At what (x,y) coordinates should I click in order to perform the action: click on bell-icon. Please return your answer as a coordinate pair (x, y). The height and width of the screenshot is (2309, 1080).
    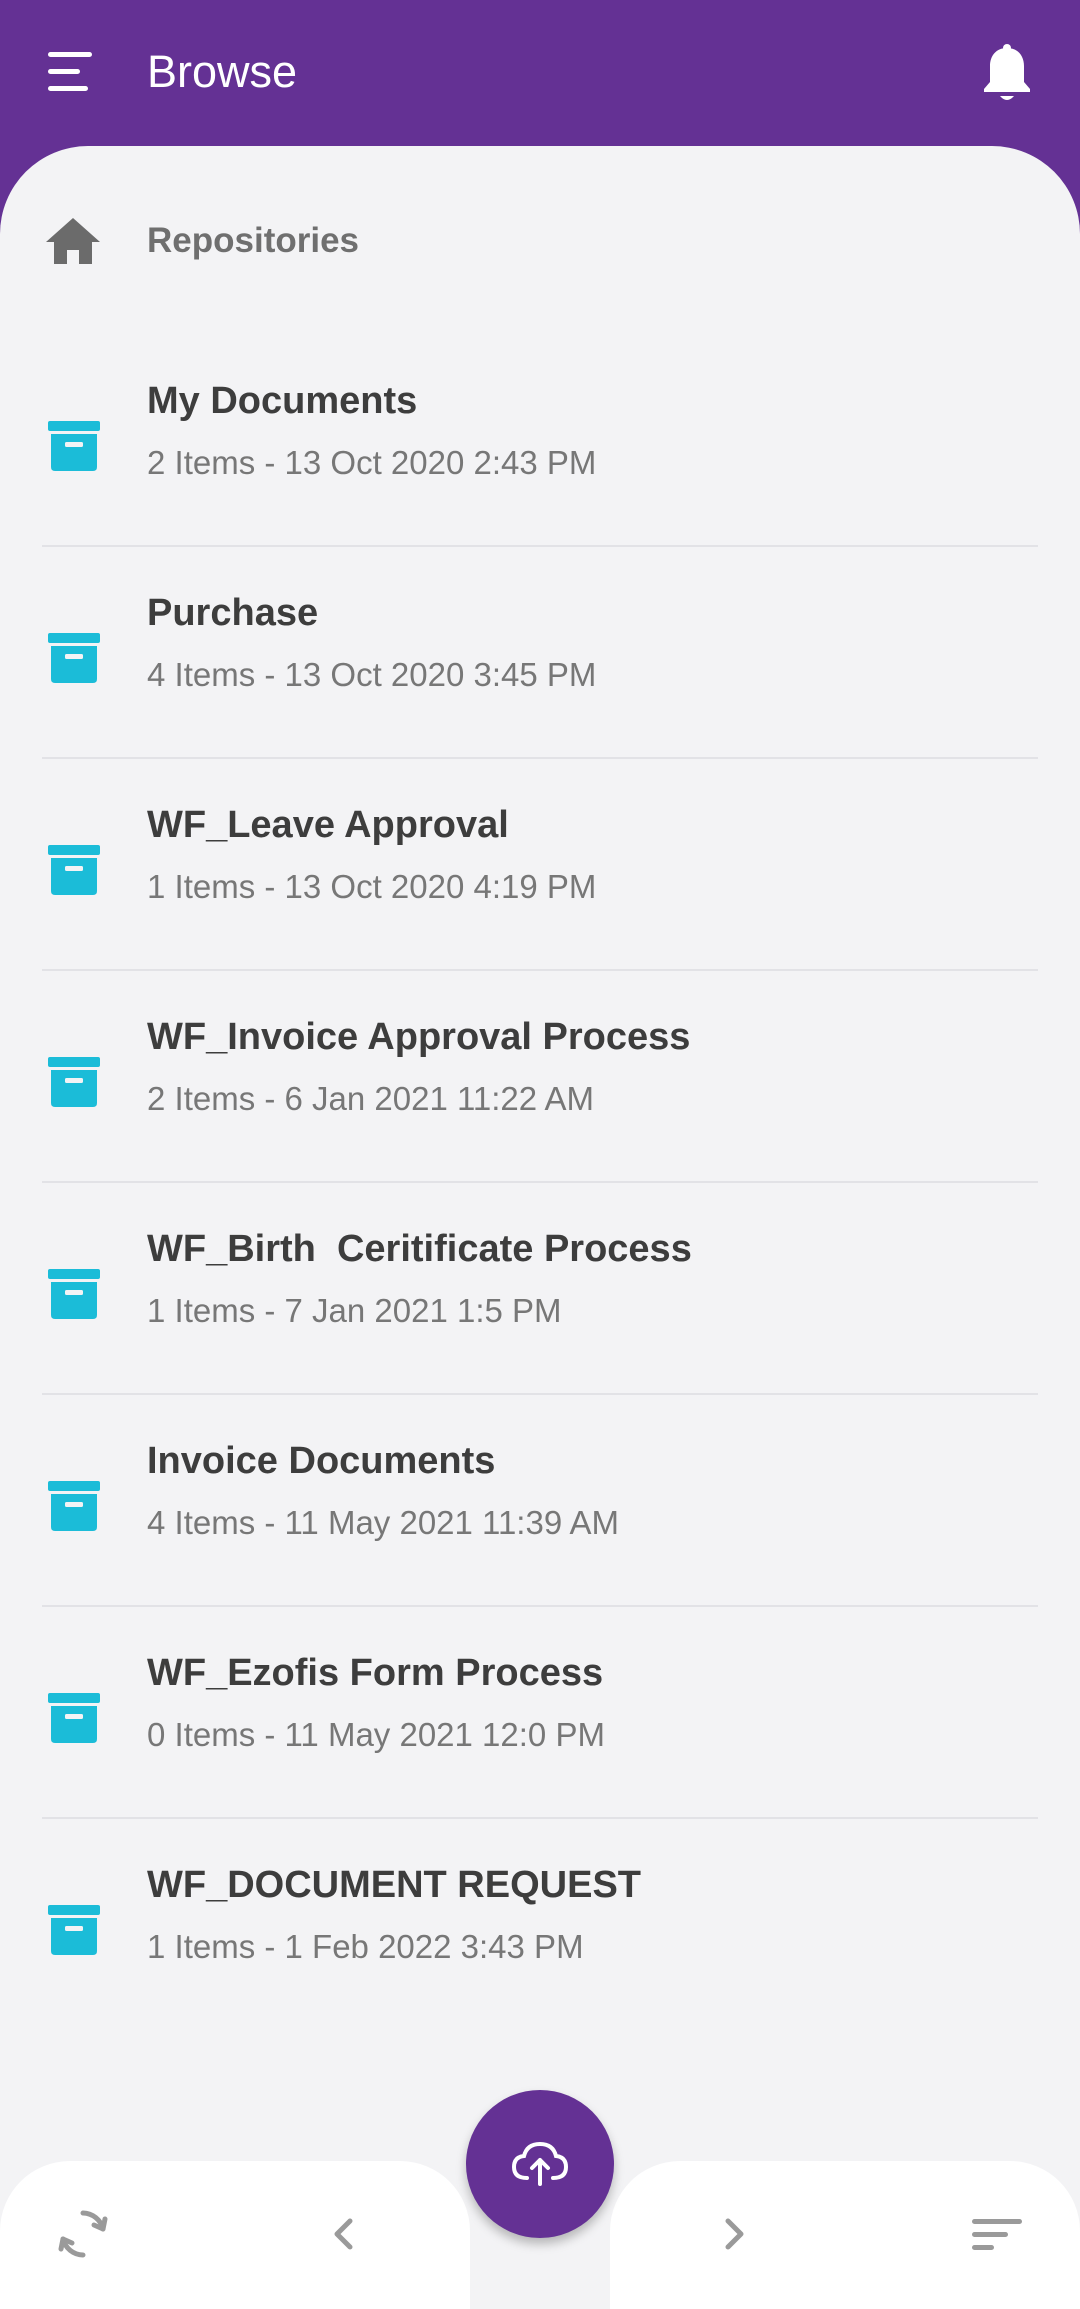
    Looking at the image, I should click on (1007, 74).